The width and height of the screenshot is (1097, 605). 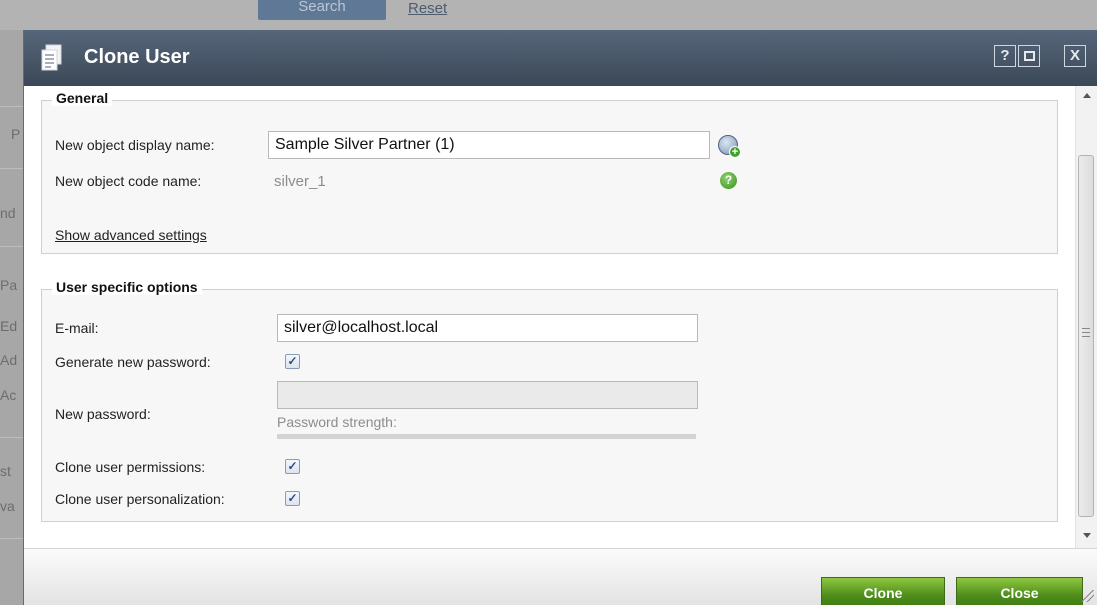 I want to click on maximize-button, so click(x=1029, y=56).